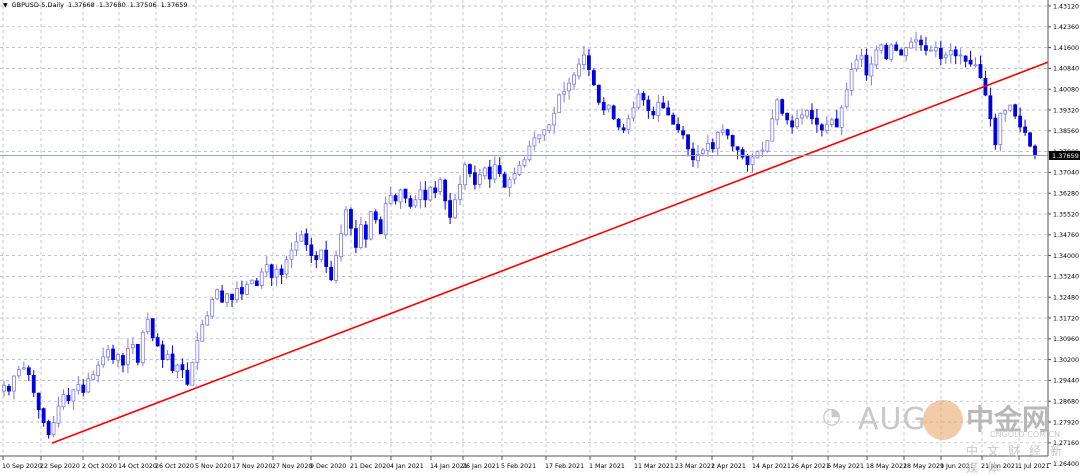 The width and height of the screenshot is (1080, 476). I want to click on open-value: 1.37668, so click(81, 5).